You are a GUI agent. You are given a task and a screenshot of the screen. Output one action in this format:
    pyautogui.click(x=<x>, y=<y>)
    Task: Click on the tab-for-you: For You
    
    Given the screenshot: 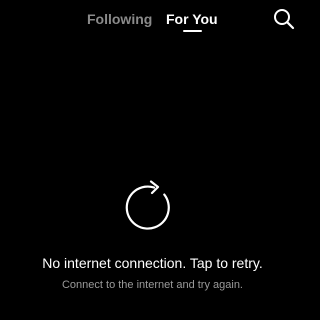 What is the action you would take?
    pyautogui.click(x=192, y=19)
    